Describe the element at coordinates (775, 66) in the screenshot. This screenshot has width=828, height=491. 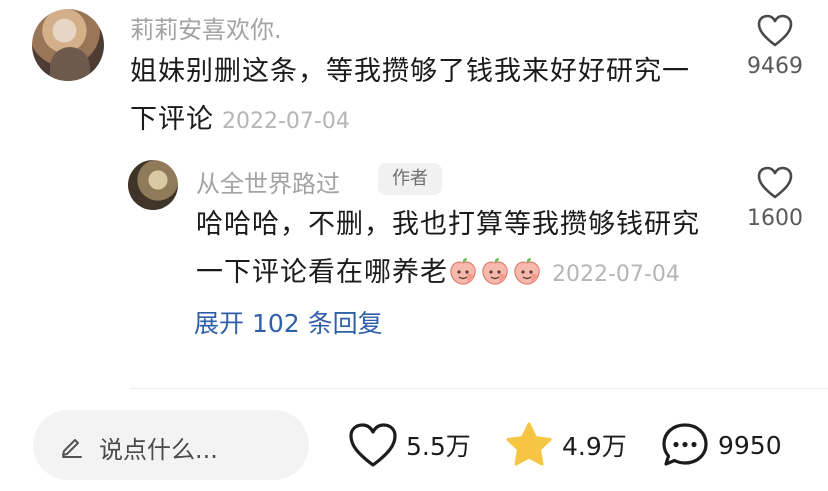
I see `comment-like-count: 9469` at that location.